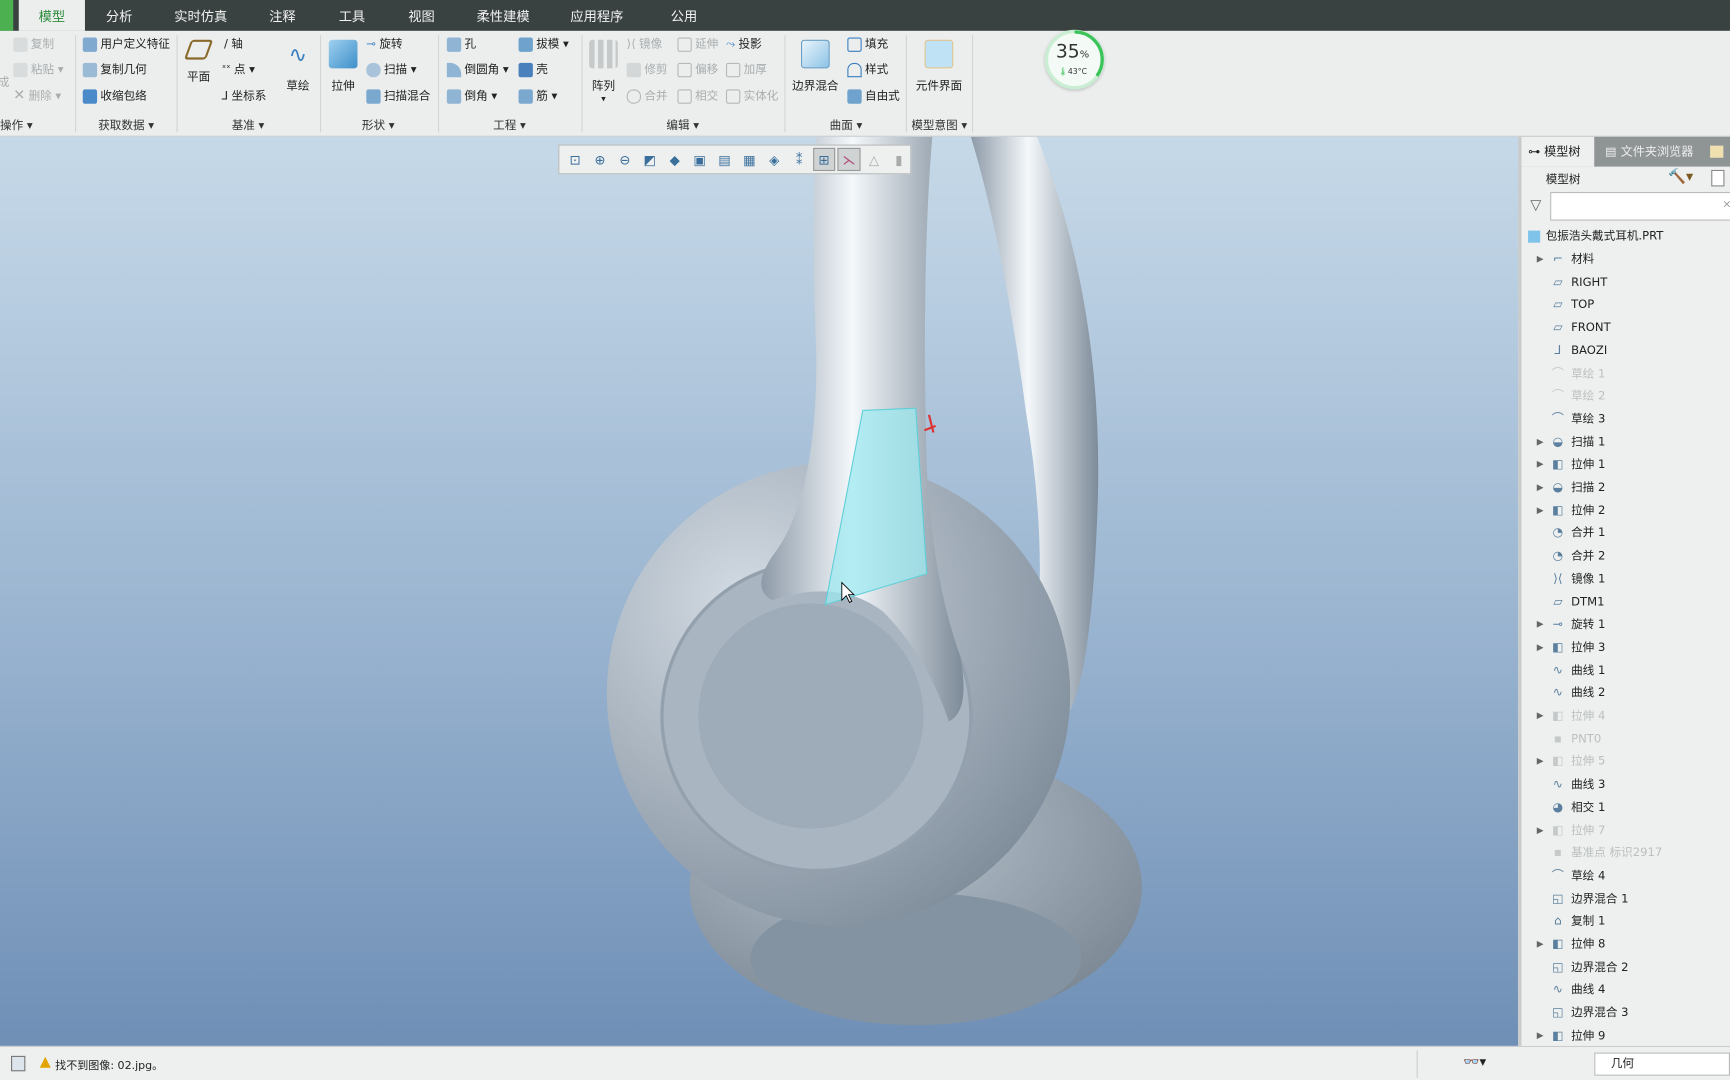 The width and height of the screenshot is (1730, 1080). What do you see at coordinates (7, 15) in the screenshot?
I see `file-menu-button` at bounding box center [7, 15].